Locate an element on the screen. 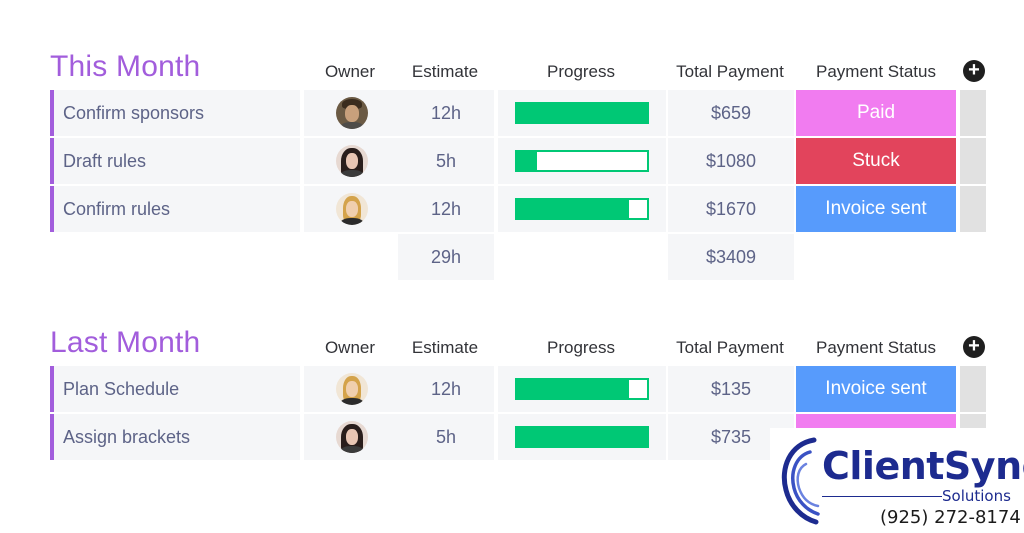  table-row: Plan Schedule 12h $135 Invoice sent is located at coordinates (520, 389).